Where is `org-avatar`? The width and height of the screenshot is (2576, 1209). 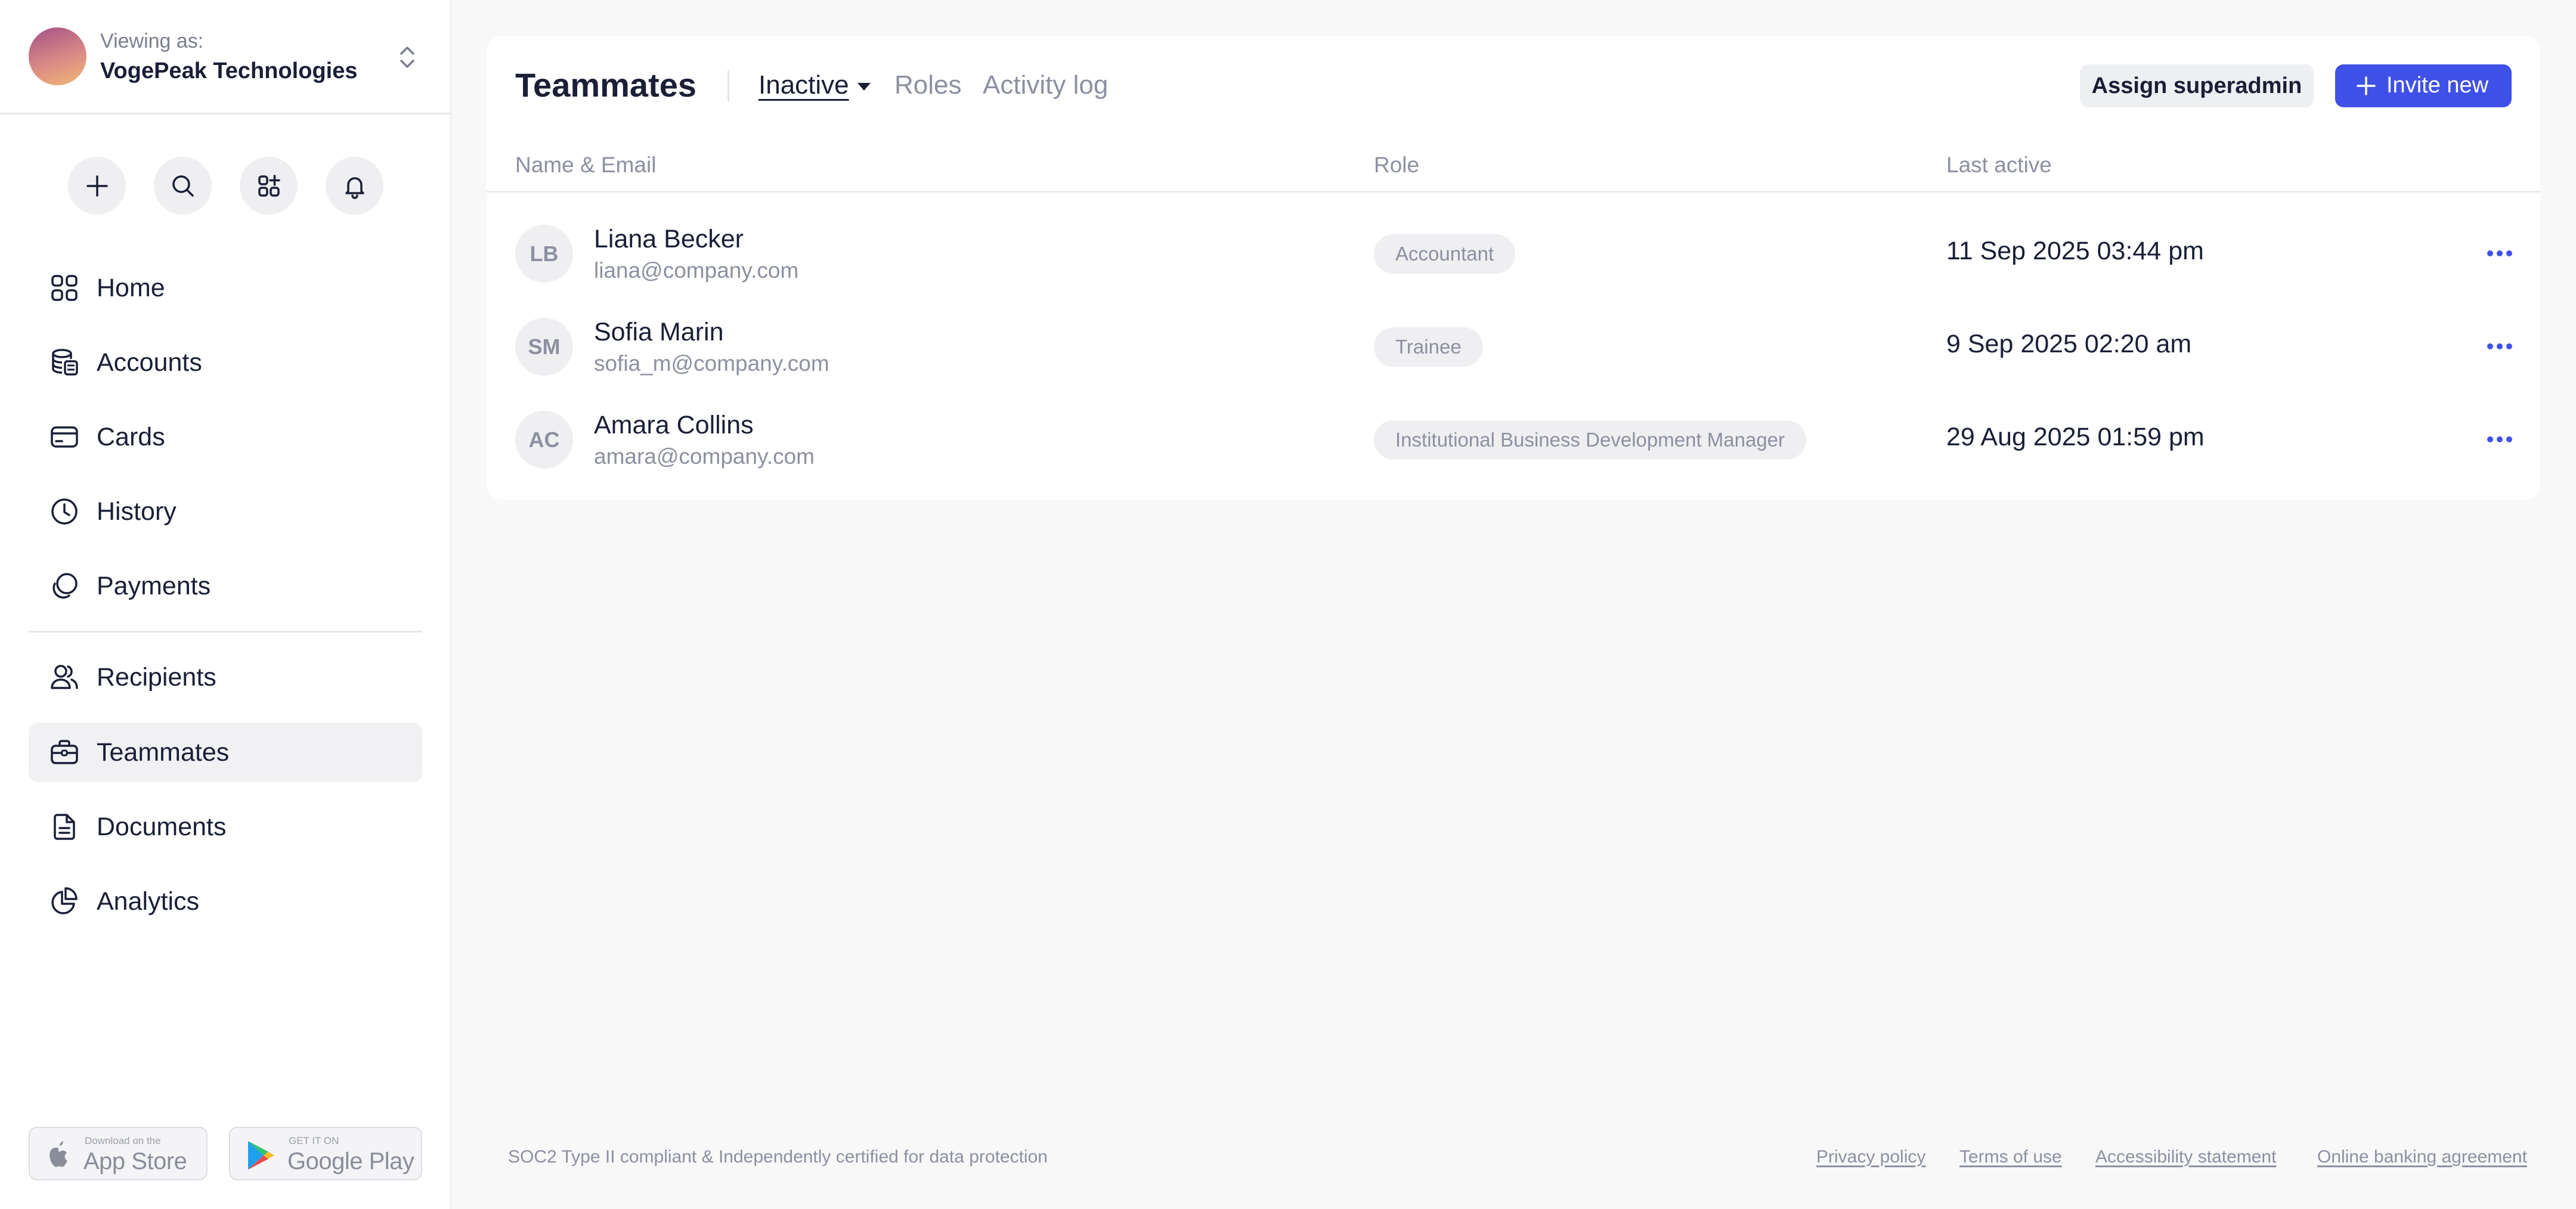
org-avatar is located at coordinates (58, 56).